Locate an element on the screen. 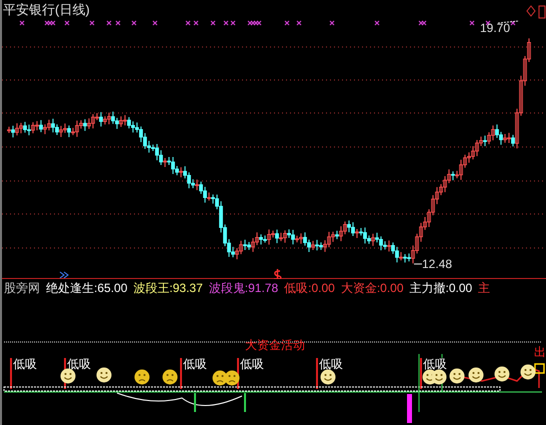 This screenshot has width=546, height=425. exit-signal-label: 出 is located at coordinates (540, 352).